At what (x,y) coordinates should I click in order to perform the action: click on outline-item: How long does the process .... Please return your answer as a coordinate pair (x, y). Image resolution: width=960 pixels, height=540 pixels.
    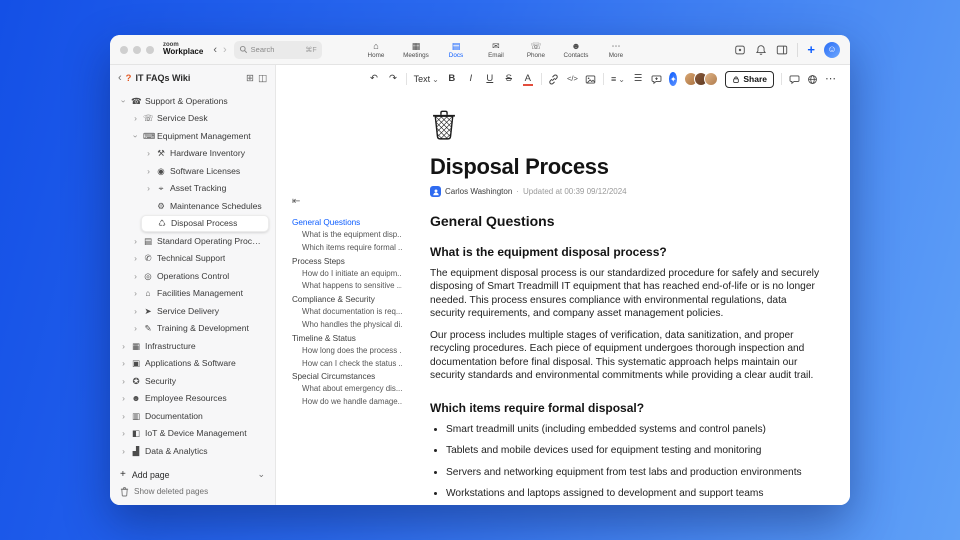
    Looking at the image, I should click on (347, 351).